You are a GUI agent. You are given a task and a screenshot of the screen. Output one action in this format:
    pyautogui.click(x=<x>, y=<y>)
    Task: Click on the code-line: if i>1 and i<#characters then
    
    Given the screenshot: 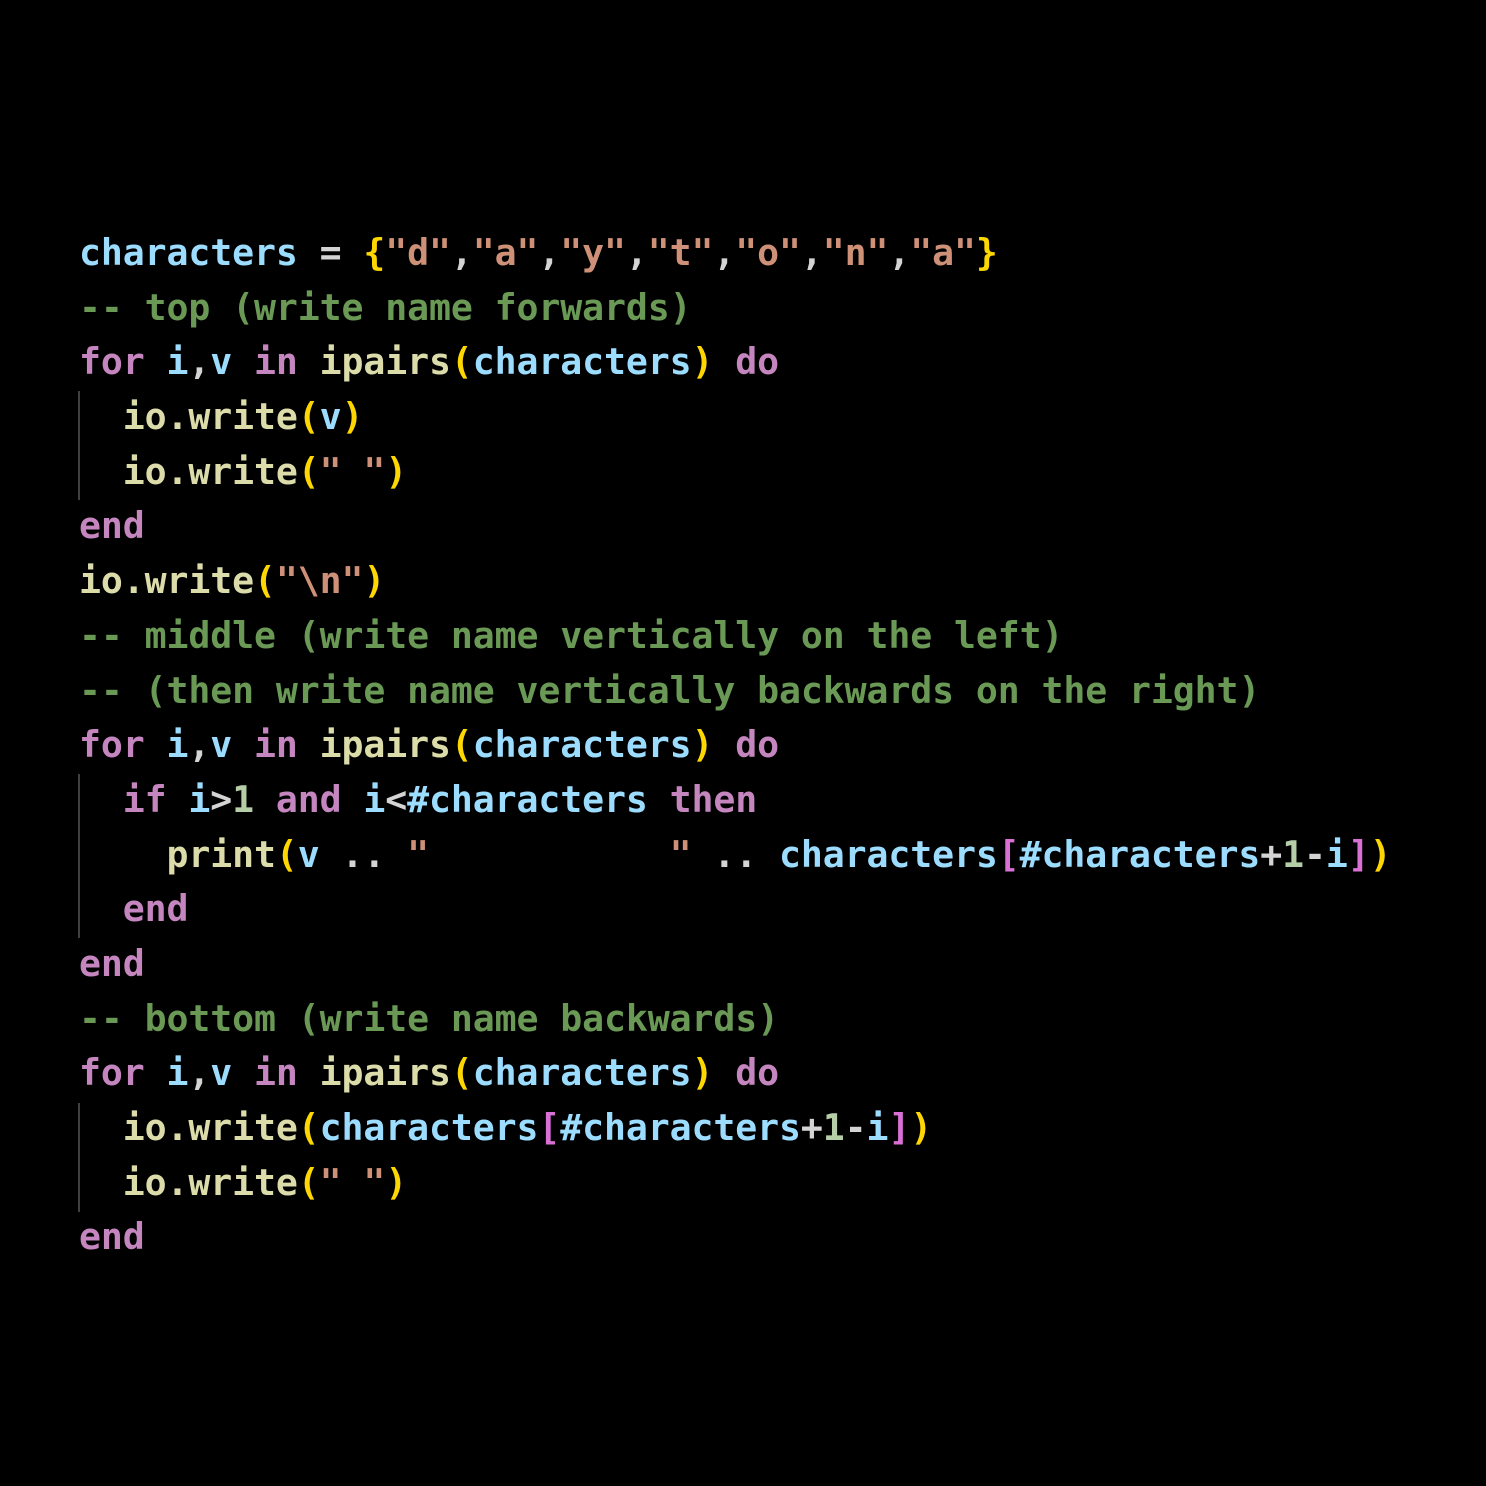 What is the action you would take?
    pyautogui.click(x=440, y=799)
    